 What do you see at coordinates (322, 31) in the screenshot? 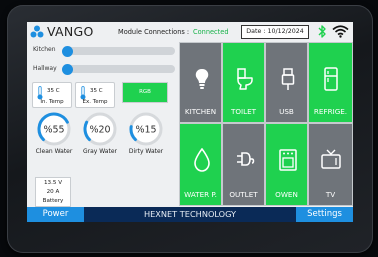
I see `bluetooth-icon` at bounding box center [322, 31].